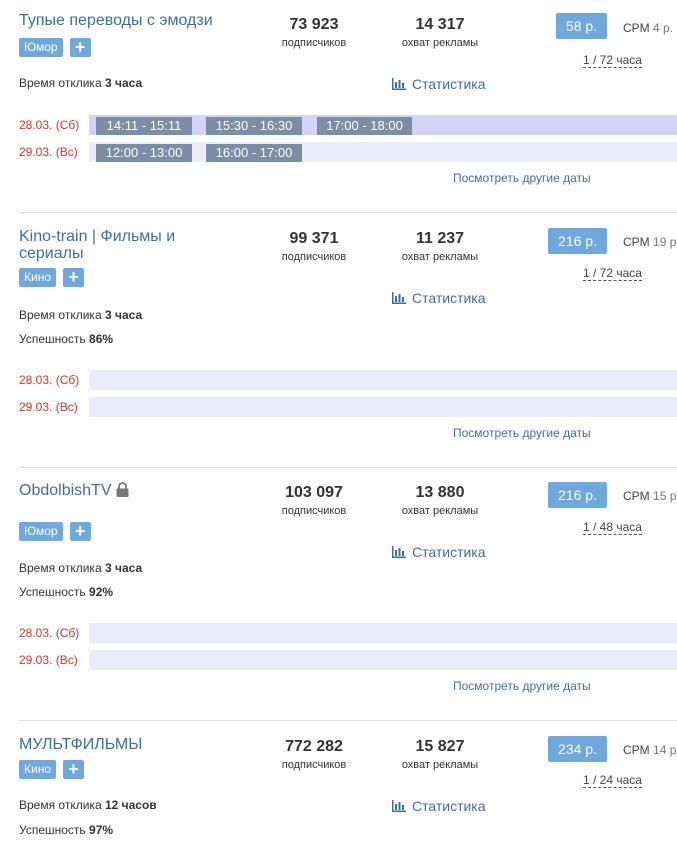 Image resolution: width=677 pixels, height=860 pixels. What do you see at coordinates (364, 126) in the screenshot?
I see `time-slot: 17:00 - 18:00` at bounding box center [364, 126].